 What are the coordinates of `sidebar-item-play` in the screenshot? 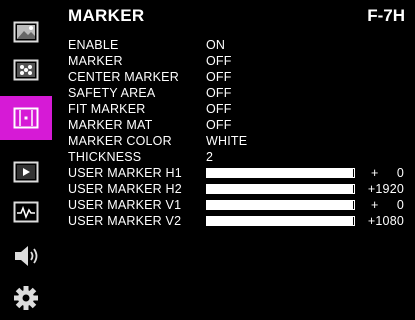 It's located at (26, 172).